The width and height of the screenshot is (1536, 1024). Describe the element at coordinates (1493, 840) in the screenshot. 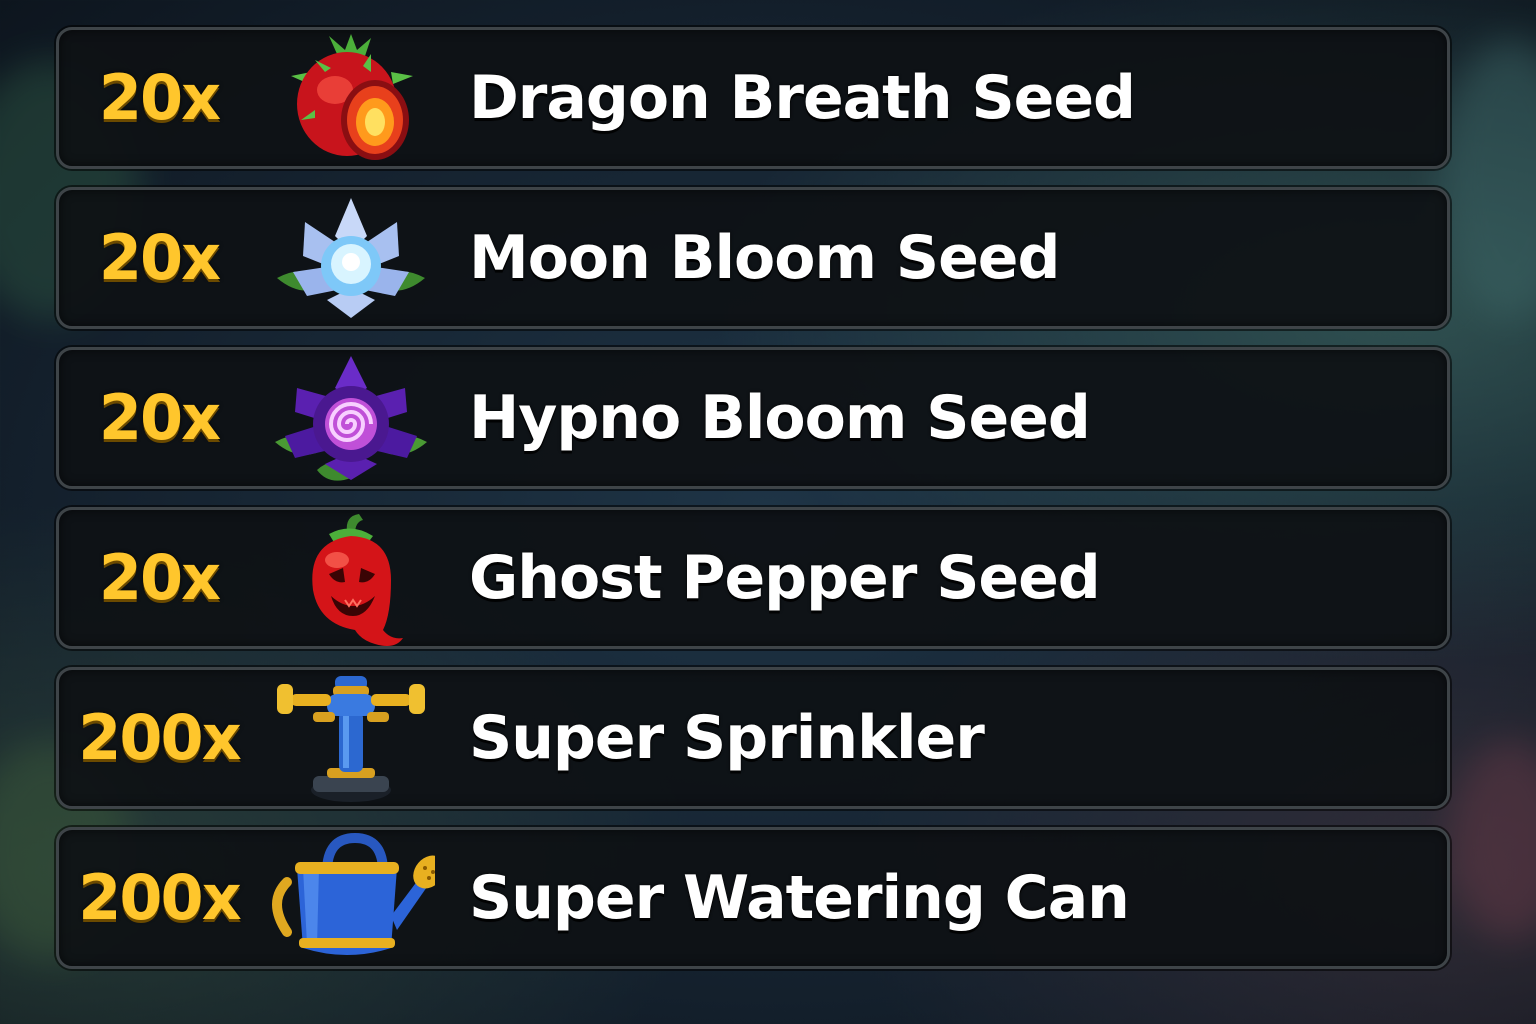

I see `background-flowers` at that location.